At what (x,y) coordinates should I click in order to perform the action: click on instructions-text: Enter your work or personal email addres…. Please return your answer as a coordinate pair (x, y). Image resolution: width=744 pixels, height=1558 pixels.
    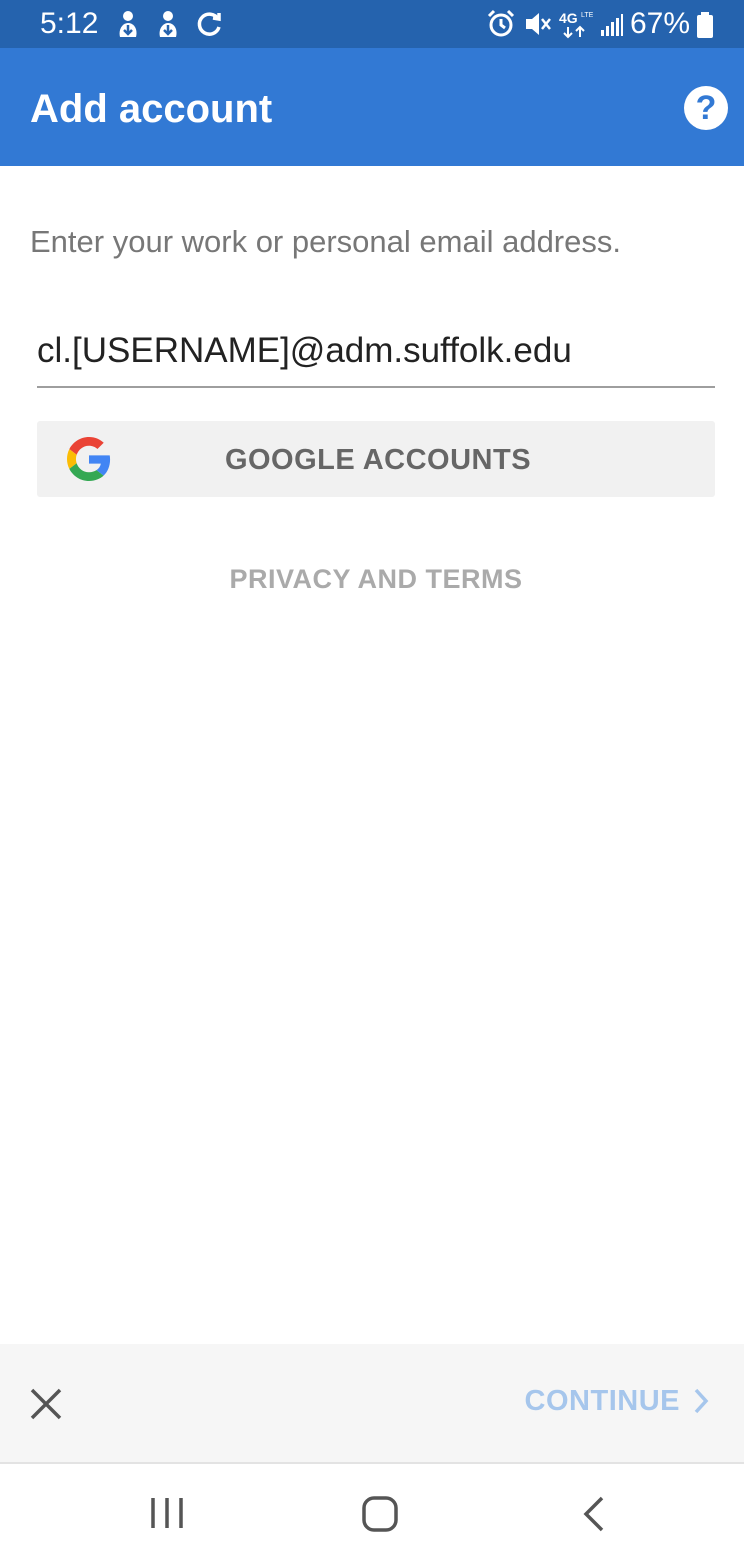
    Looking at the image, I should click on (325, 241).